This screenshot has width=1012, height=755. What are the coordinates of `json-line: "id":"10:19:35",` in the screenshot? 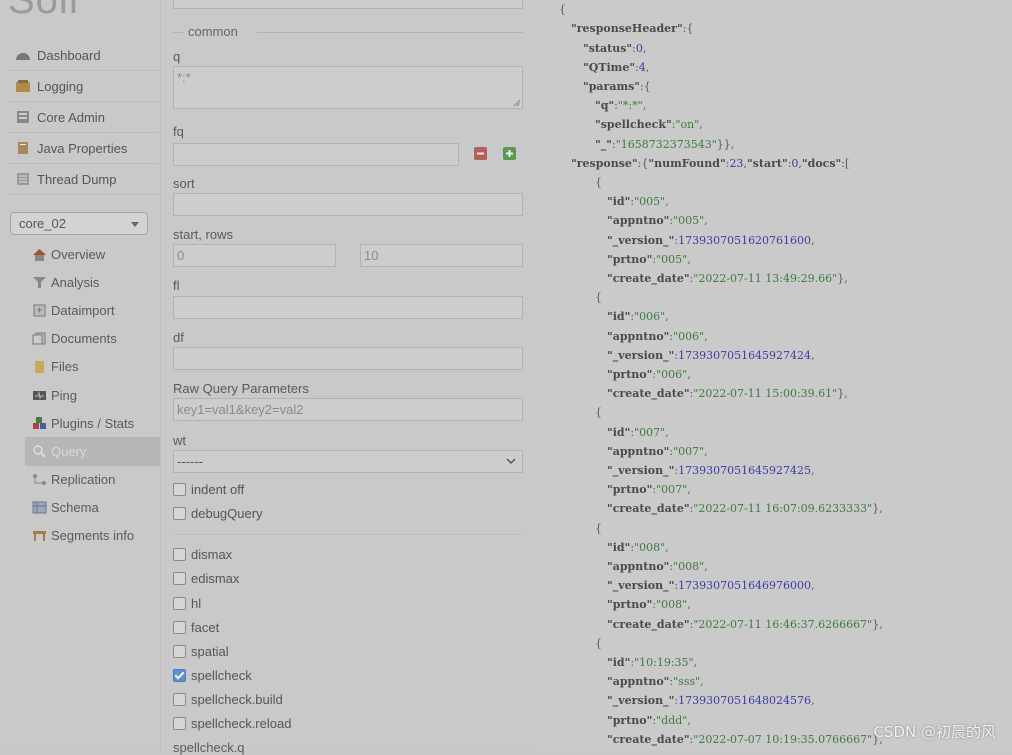 It's located at (652, 662).